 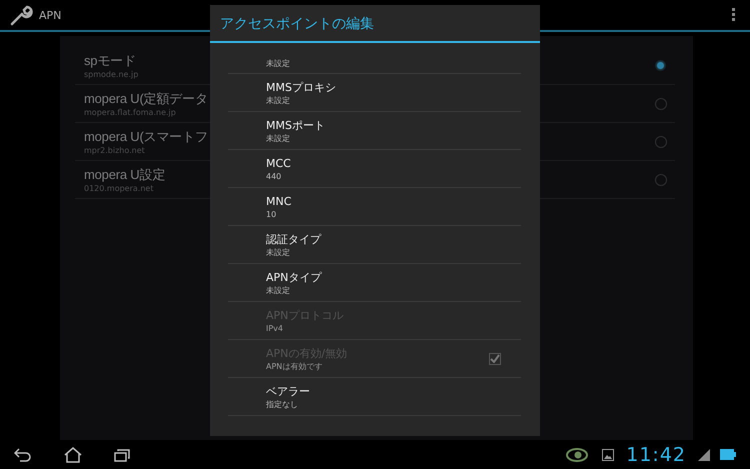 I want to click on apn-address: mpr2.bizho.net, so click(x=115, y=150).